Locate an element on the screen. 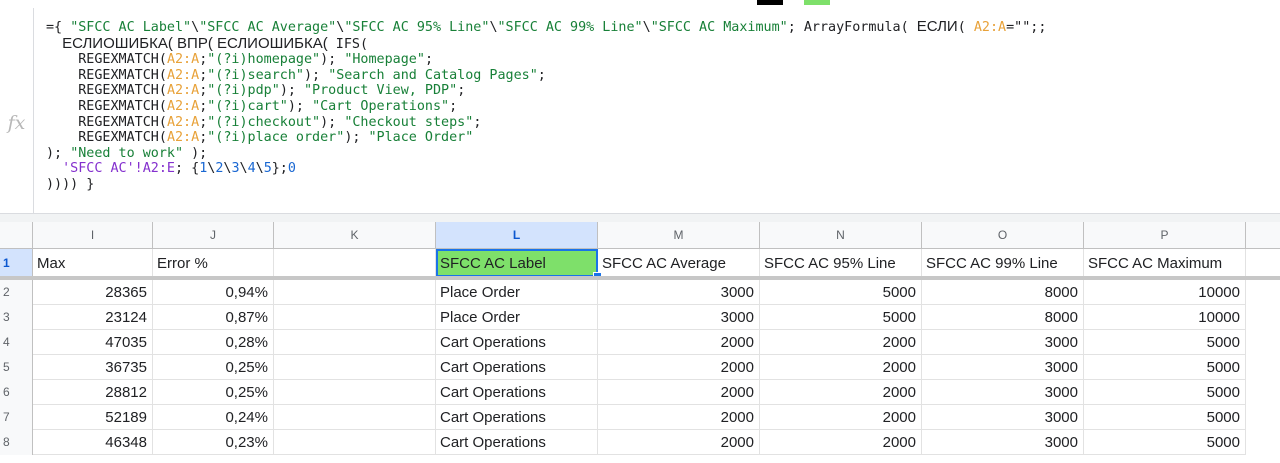 This screenshot has height=463, width=1280. column-header-m: M is located at coordinates (679, 235).